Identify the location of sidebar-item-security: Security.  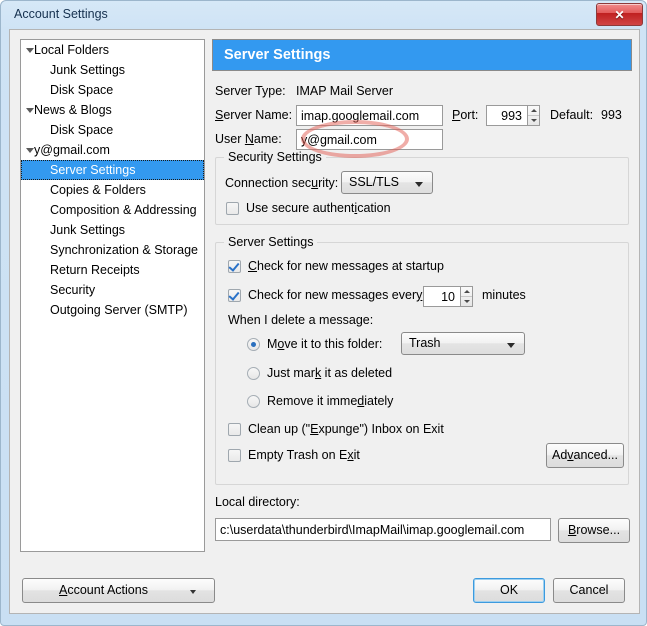
(112, 290).